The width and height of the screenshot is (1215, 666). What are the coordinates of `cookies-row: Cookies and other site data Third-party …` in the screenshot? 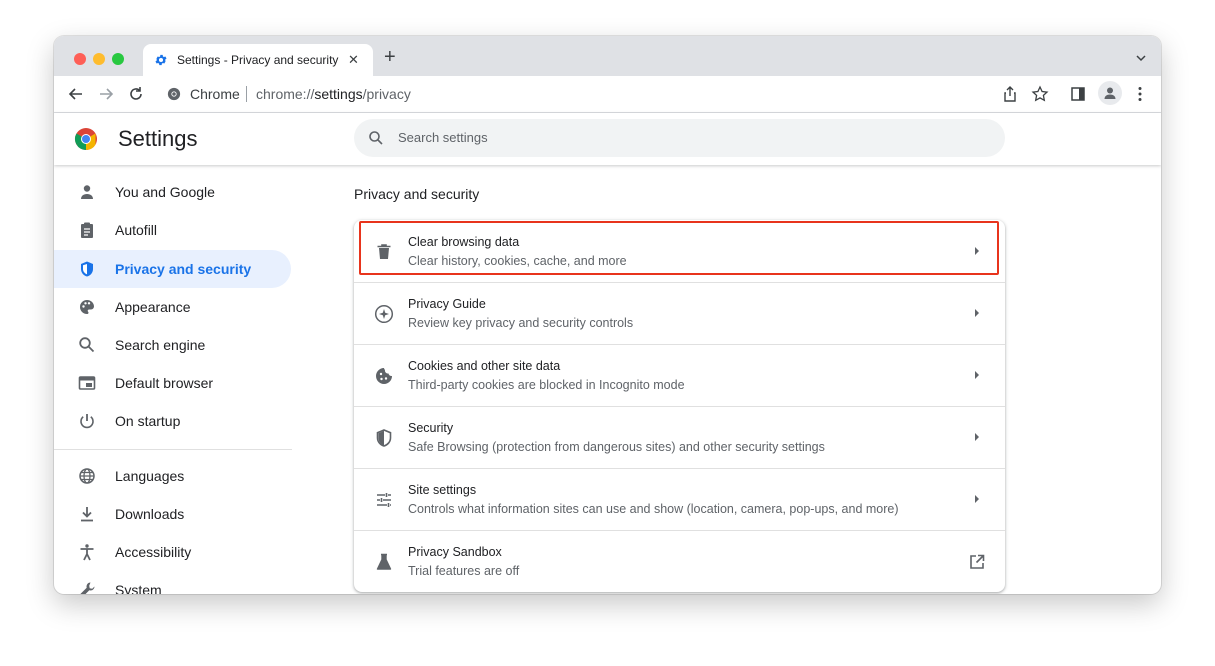 It's located at (679, 375).